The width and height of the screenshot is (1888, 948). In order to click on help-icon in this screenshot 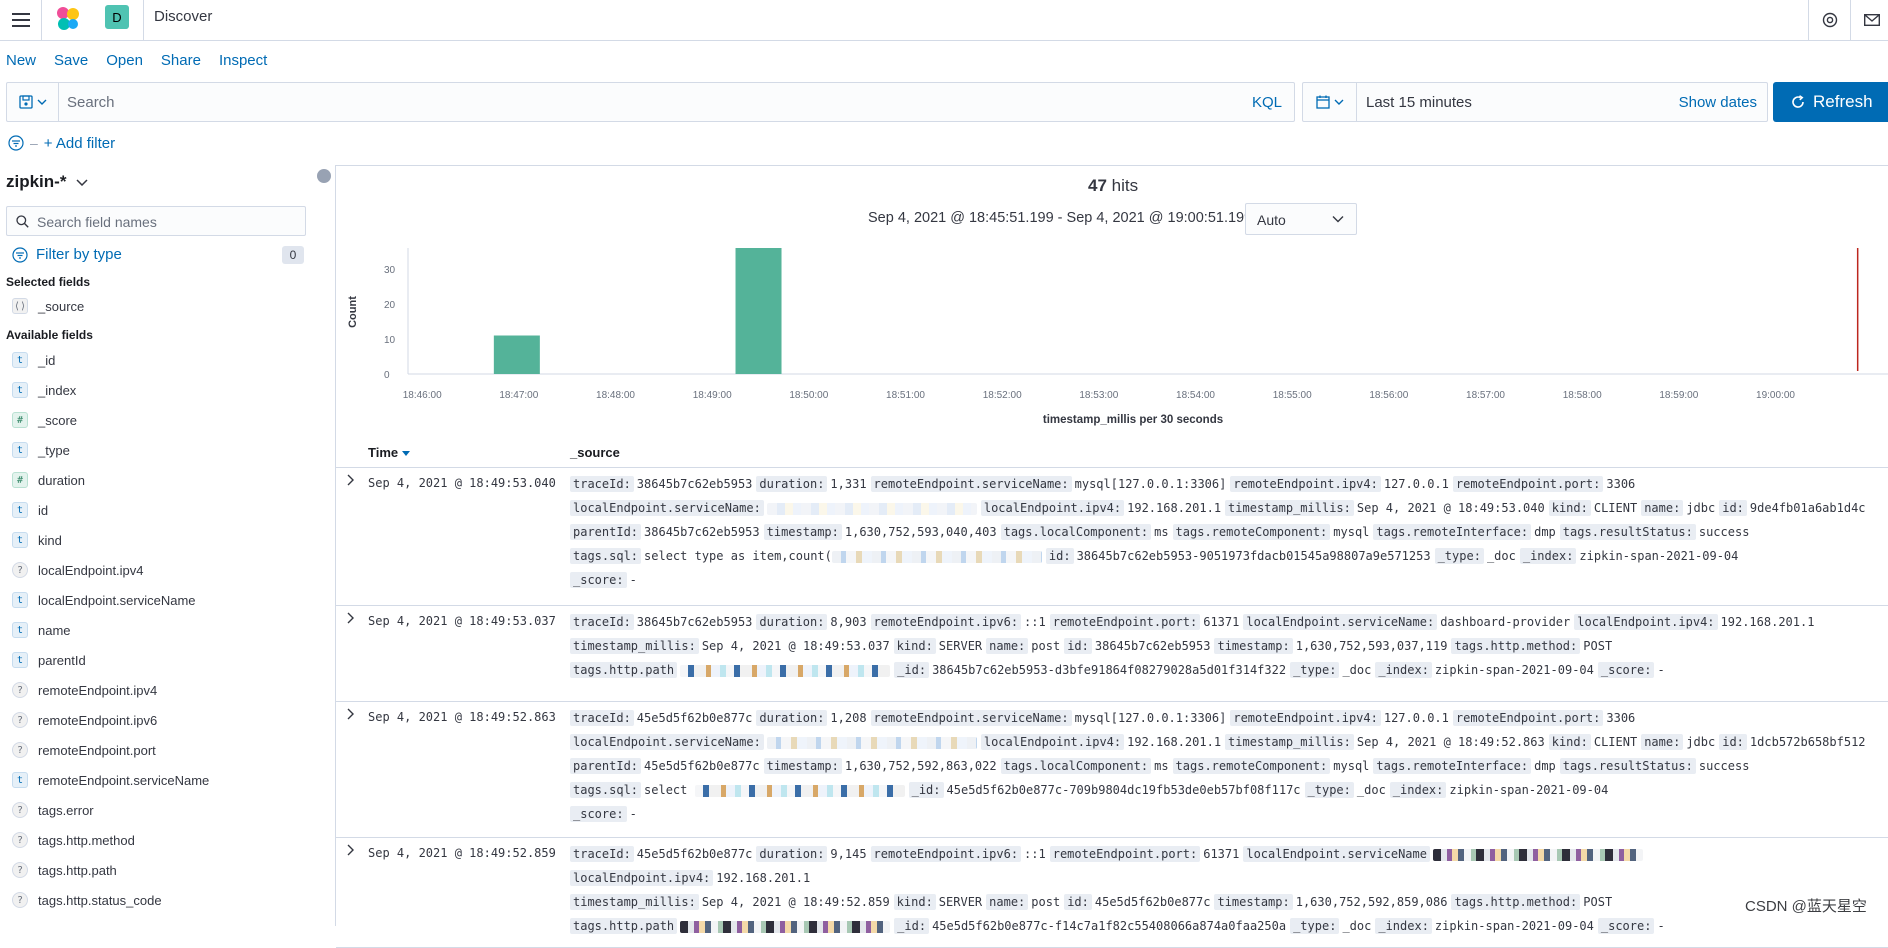, I will do `click(1829, 20)`.